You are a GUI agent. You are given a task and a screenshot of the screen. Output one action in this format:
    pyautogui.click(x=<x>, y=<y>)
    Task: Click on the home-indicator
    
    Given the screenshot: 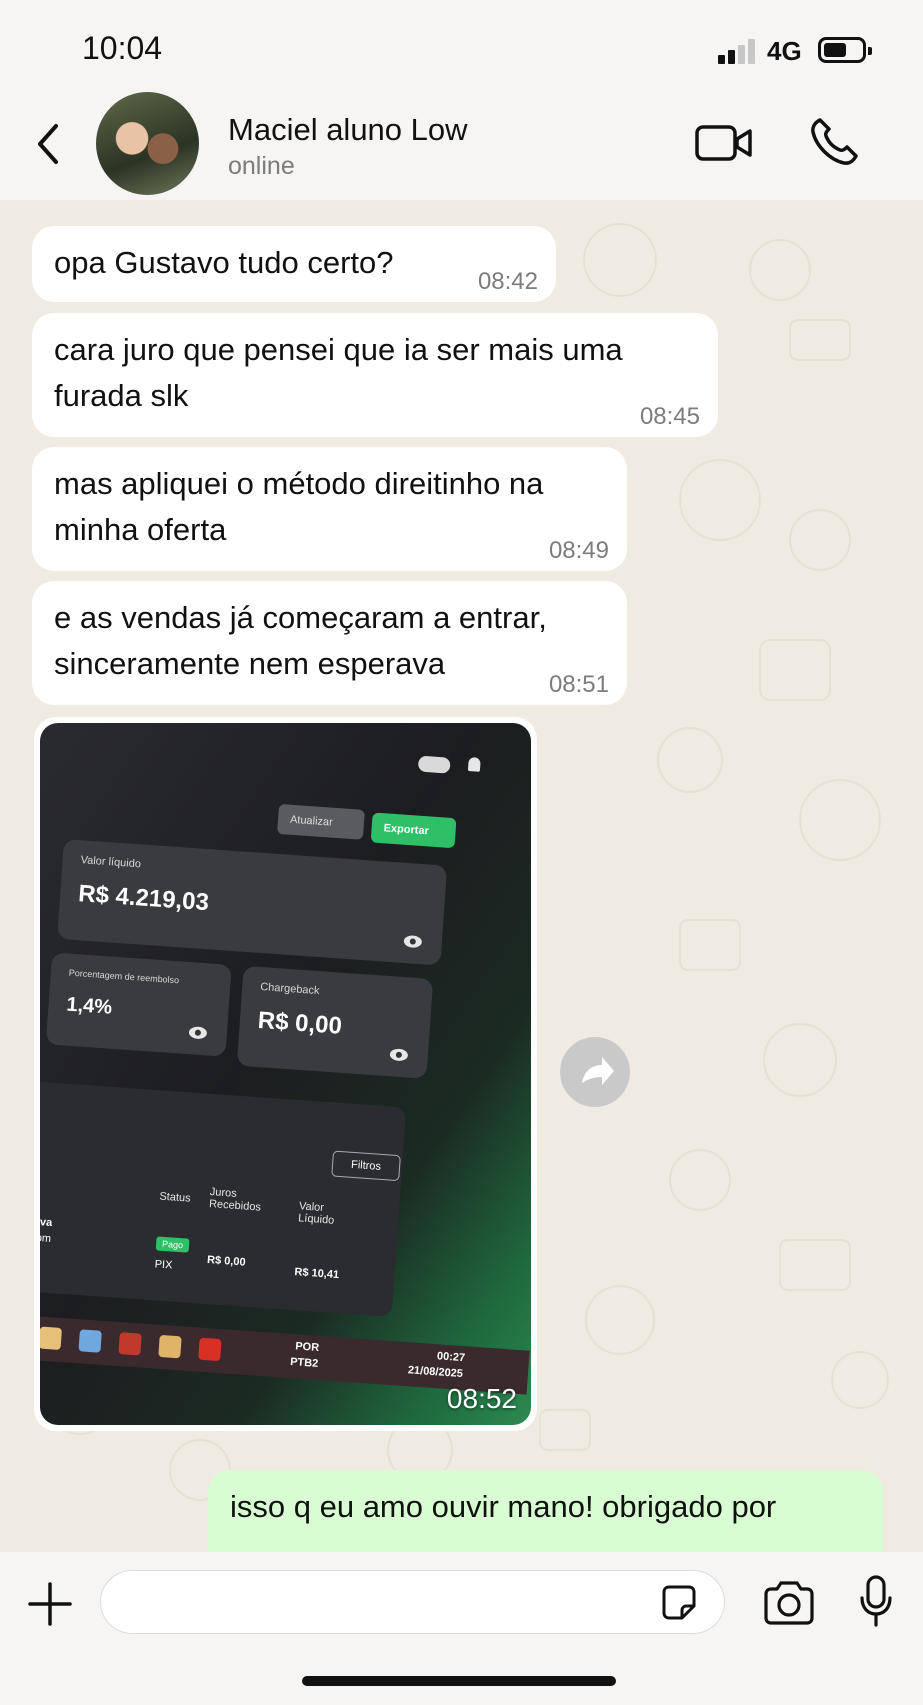 What is the action you would take?
    pyautogui.click(x=459, y=1681)
    